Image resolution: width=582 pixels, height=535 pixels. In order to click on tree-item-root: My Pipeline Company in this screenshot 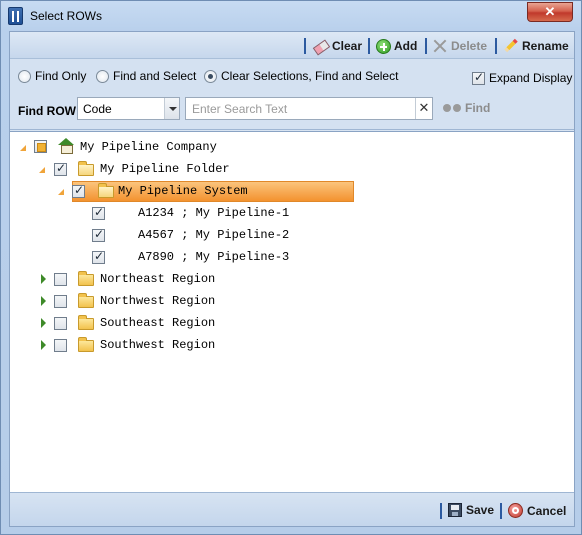, I will do `click(148, 147)`.